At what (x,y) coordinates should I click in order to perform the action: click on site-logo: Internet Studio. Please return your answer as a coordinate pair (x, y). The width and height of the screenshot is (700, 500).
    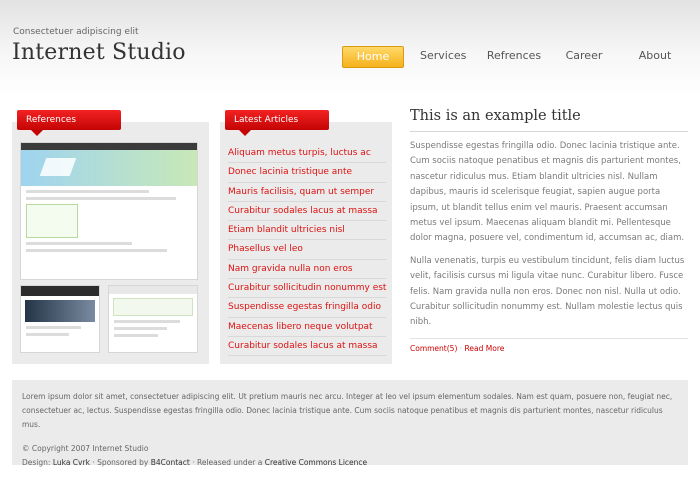
    Looking at the image, I should click on (99, 52).